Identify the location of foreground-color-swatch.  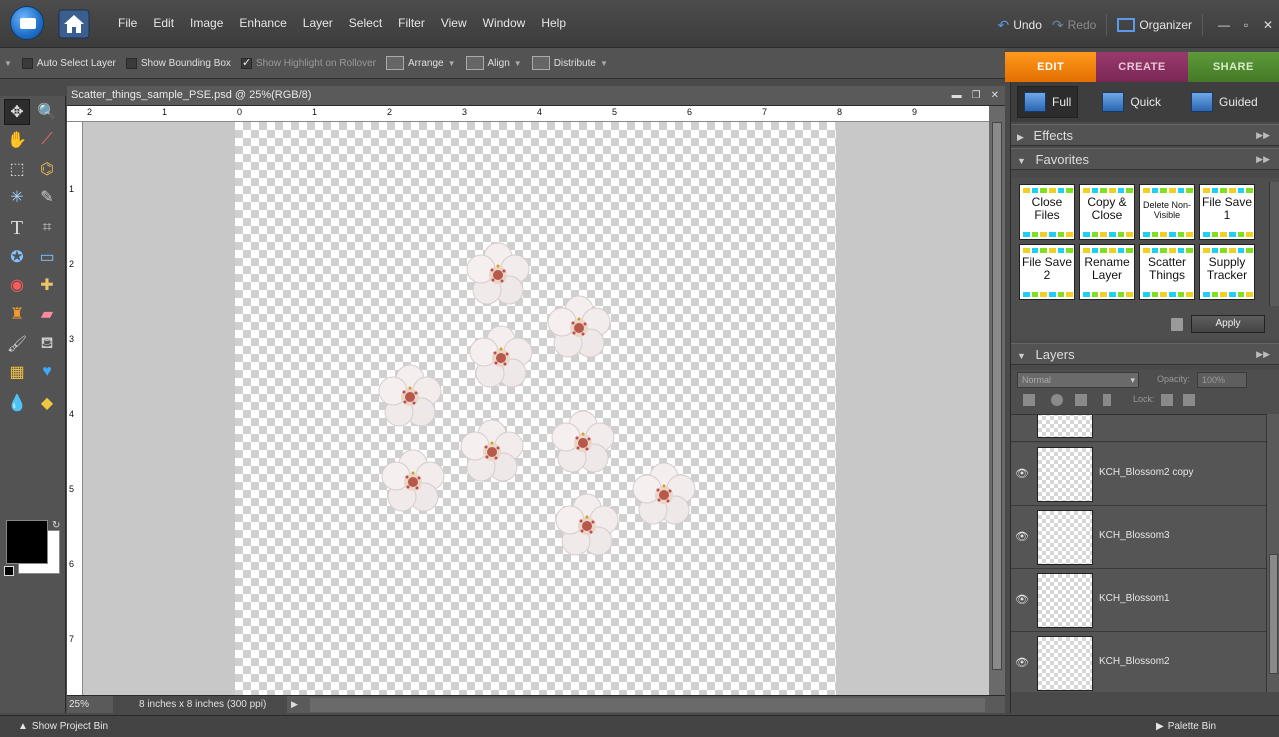
(27, 542).